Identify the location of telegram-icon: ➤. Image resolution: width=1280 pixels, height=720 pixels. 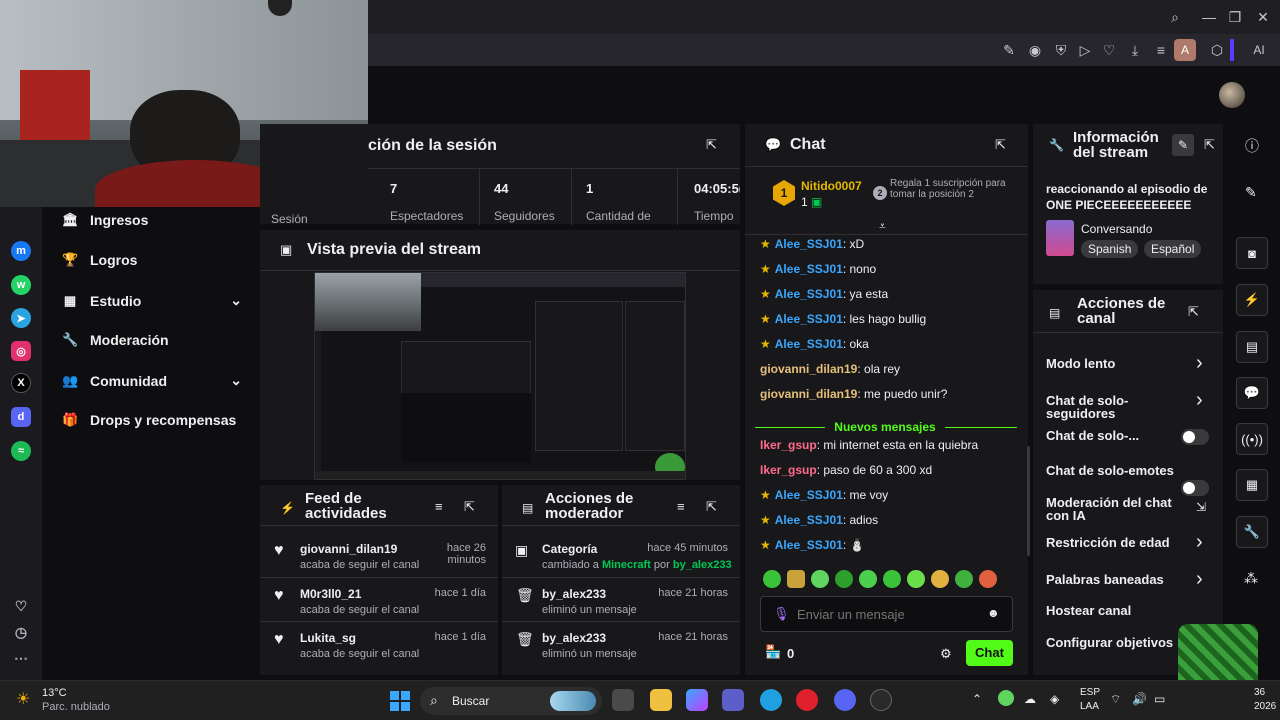
(21, 318).